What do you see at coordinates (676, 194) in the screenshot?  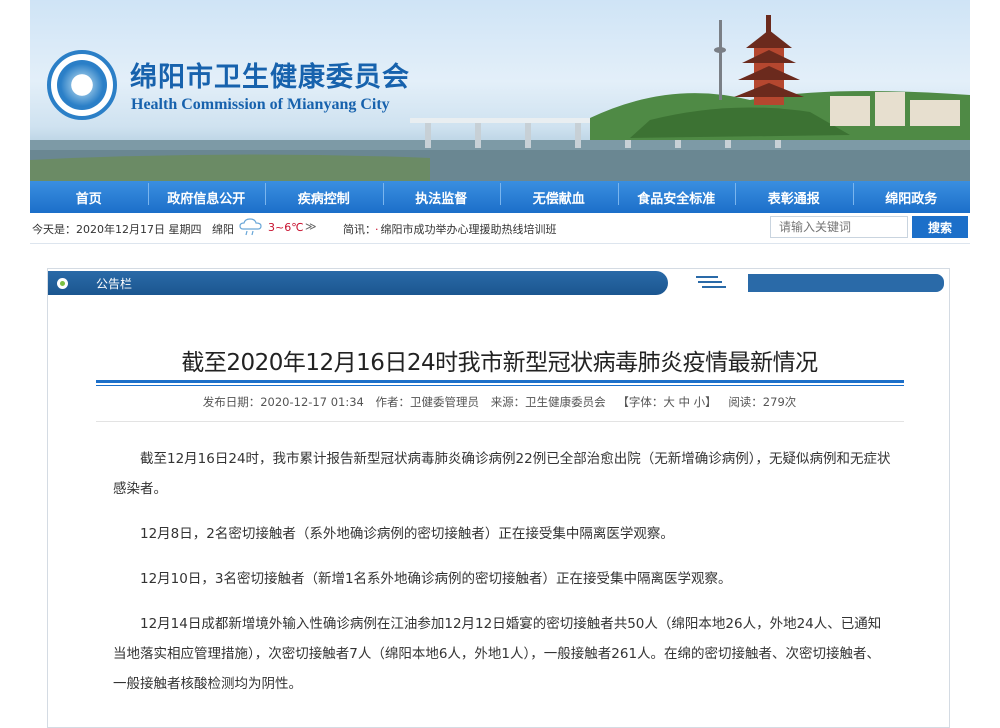 I see `nav-item-food-safety: 食品安全标准` at bounding box center [676, 194].